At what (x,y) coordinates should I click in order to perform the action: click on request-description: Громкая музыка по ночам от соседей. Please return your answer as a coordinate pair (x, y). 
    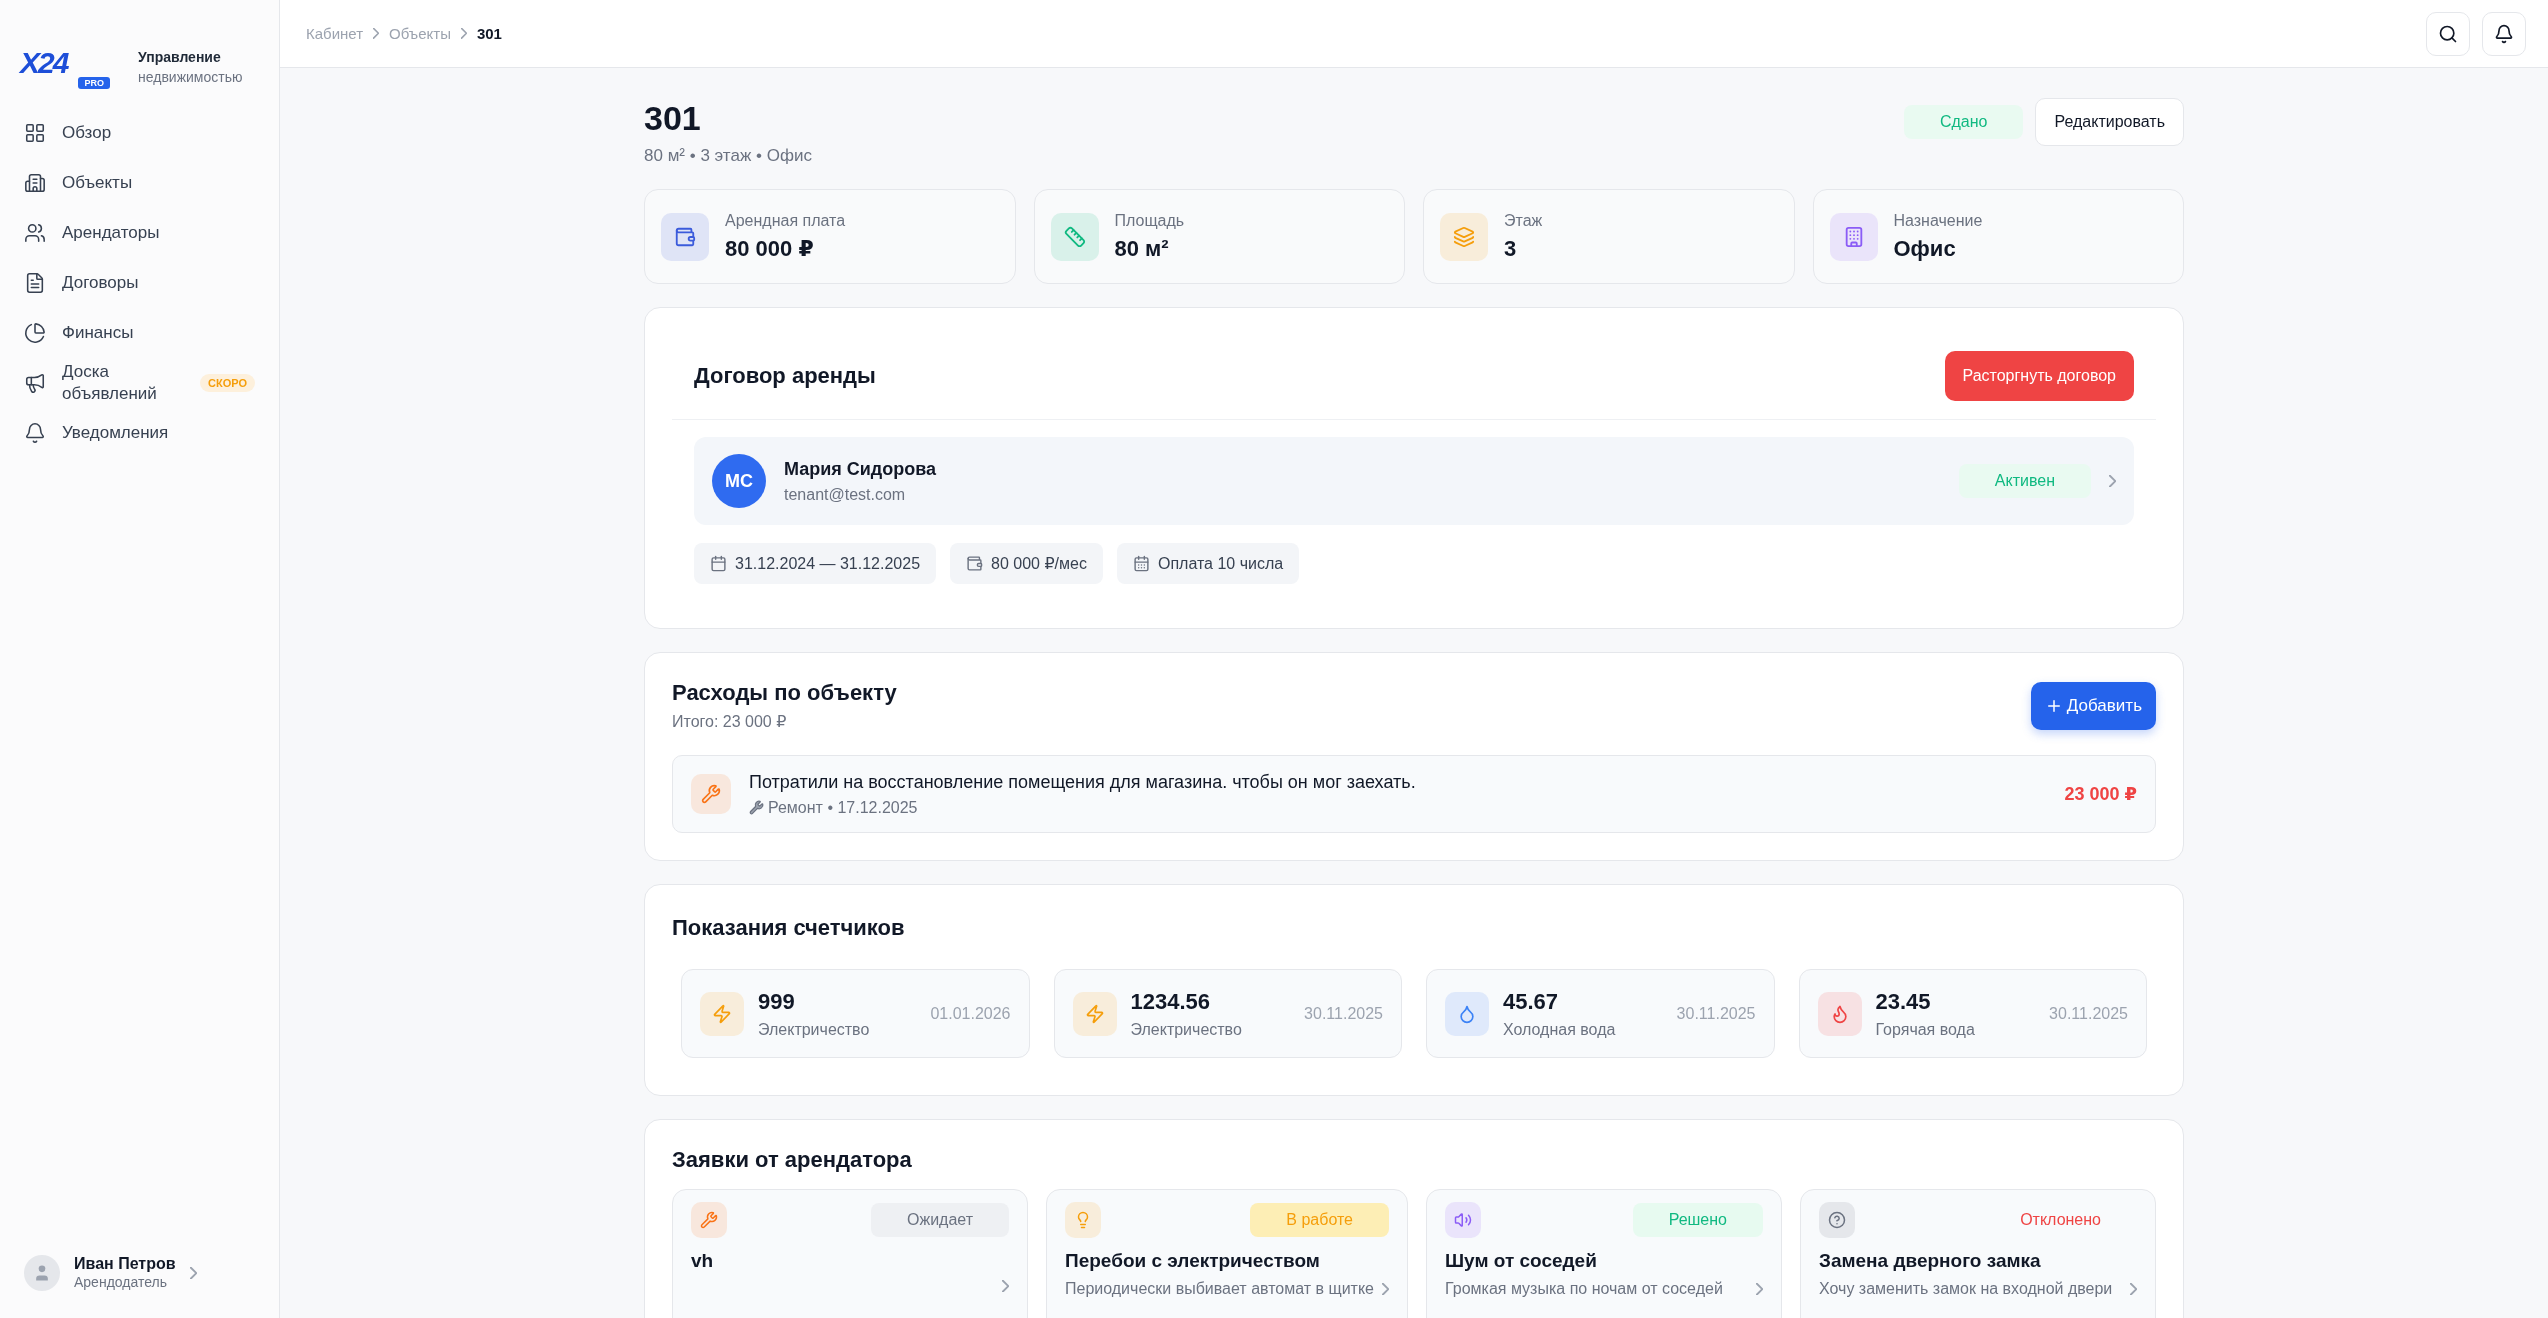
    Looking at the image, I should click on (1584, 1289).